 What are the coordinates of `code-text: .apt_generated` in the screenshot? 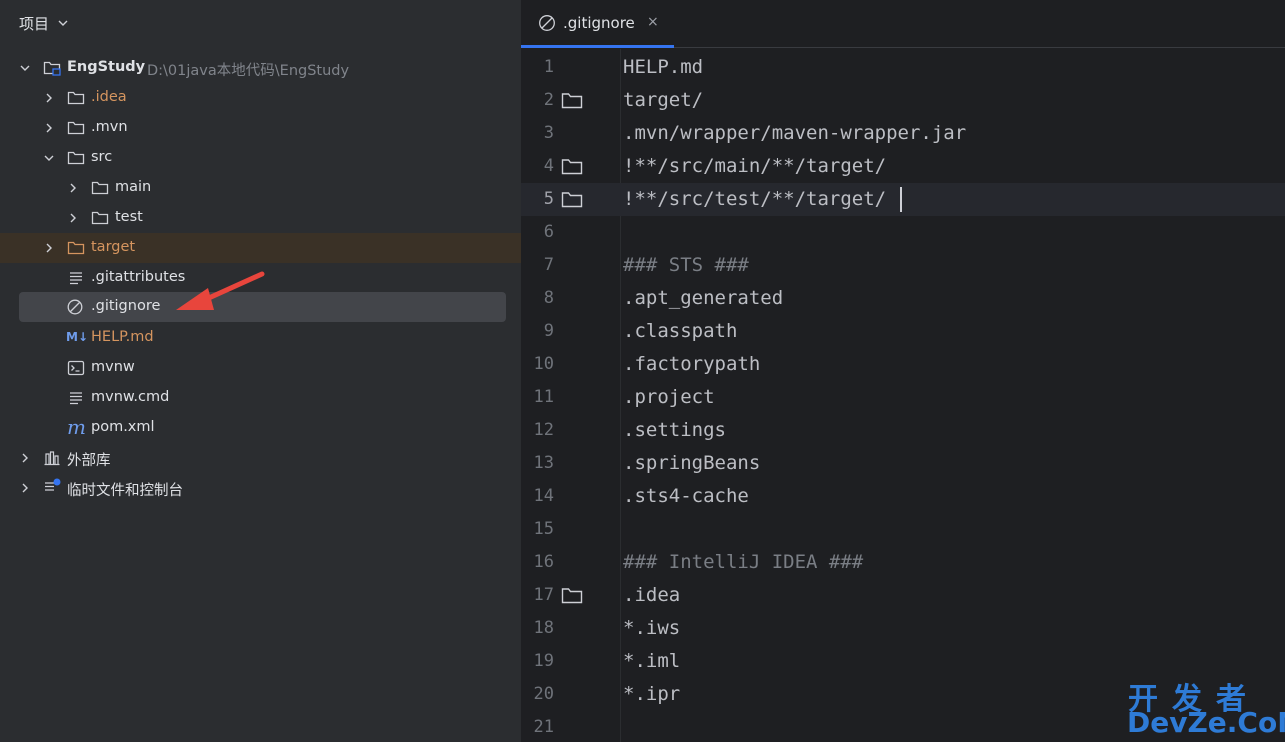 It's located at (703, 298).